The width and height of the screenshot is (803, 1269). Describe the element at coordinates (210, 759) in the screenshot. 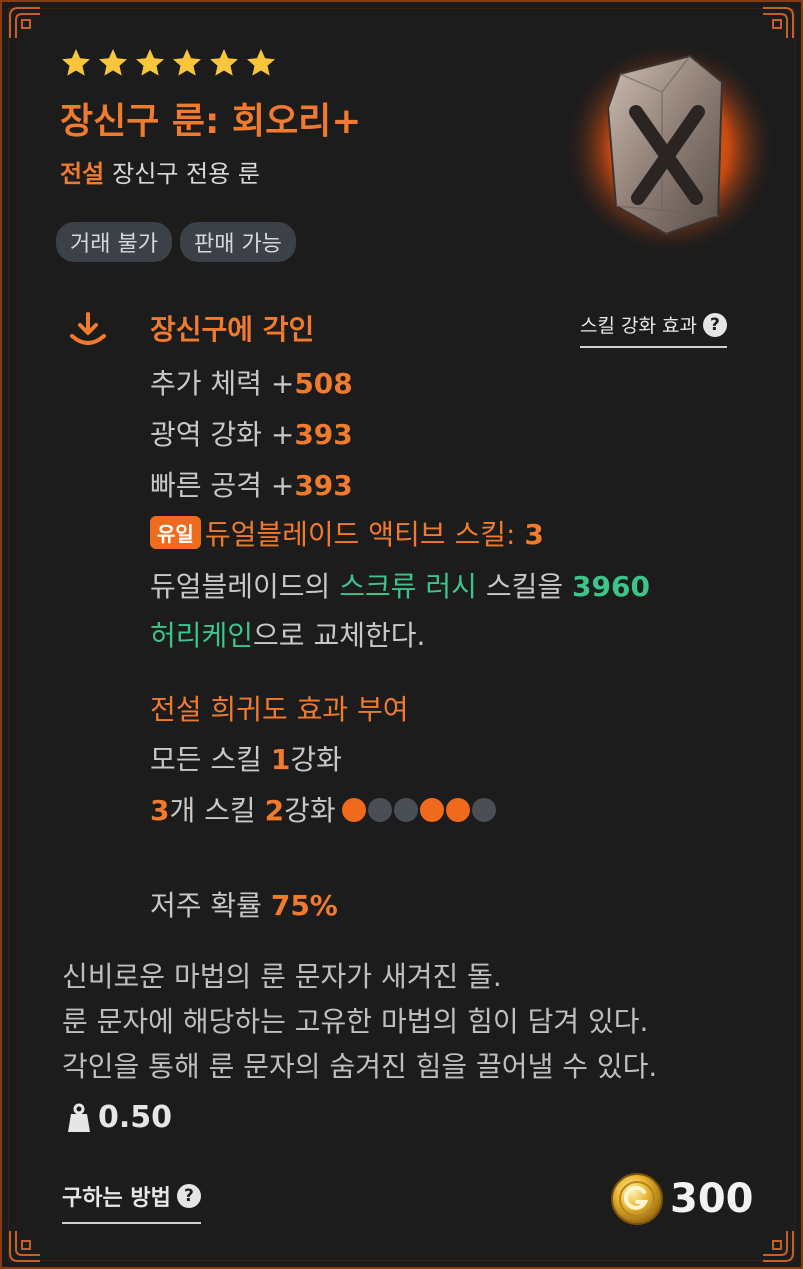

I see `rarity-text: 모든 스킬` at that location.